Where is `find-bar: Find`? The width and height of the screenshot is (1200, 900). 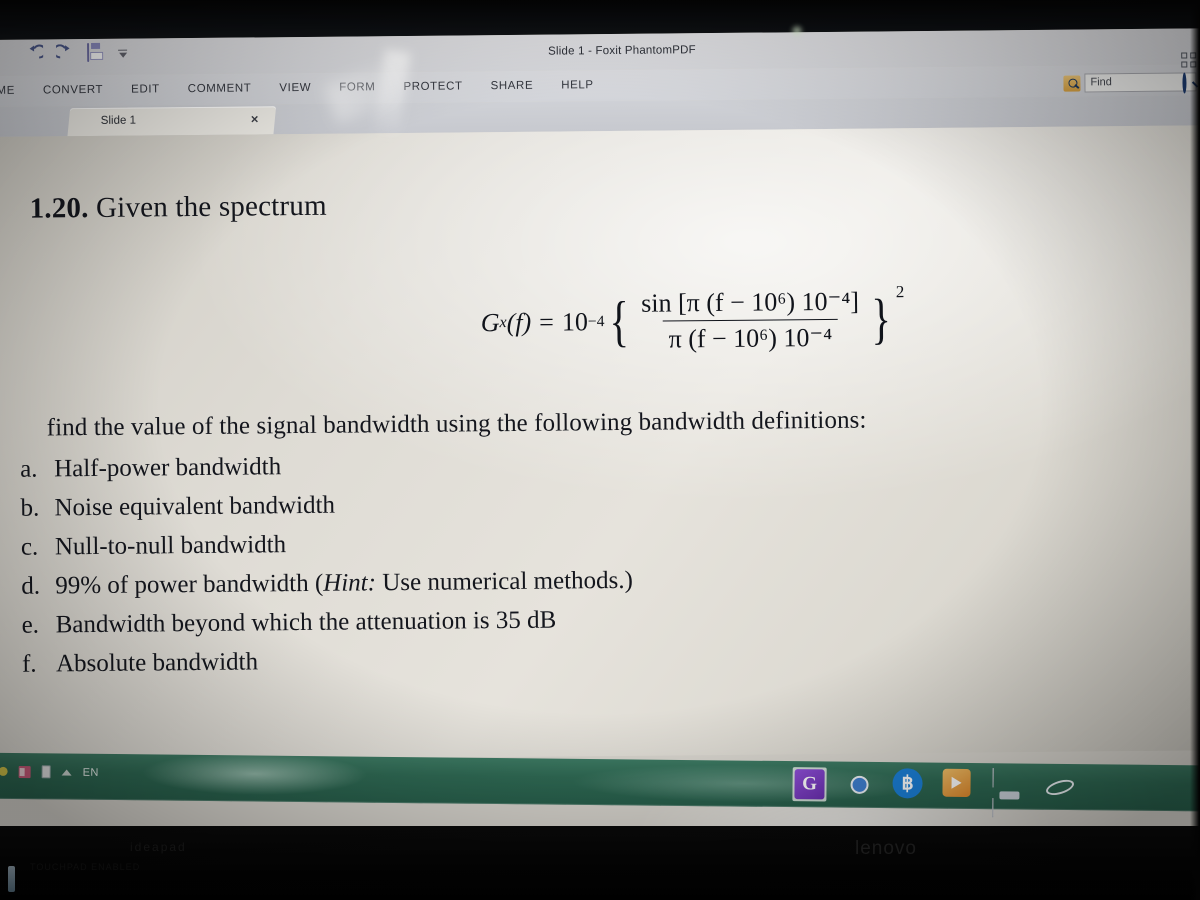
find-bar: Find is located at coordinates (1130, 82).